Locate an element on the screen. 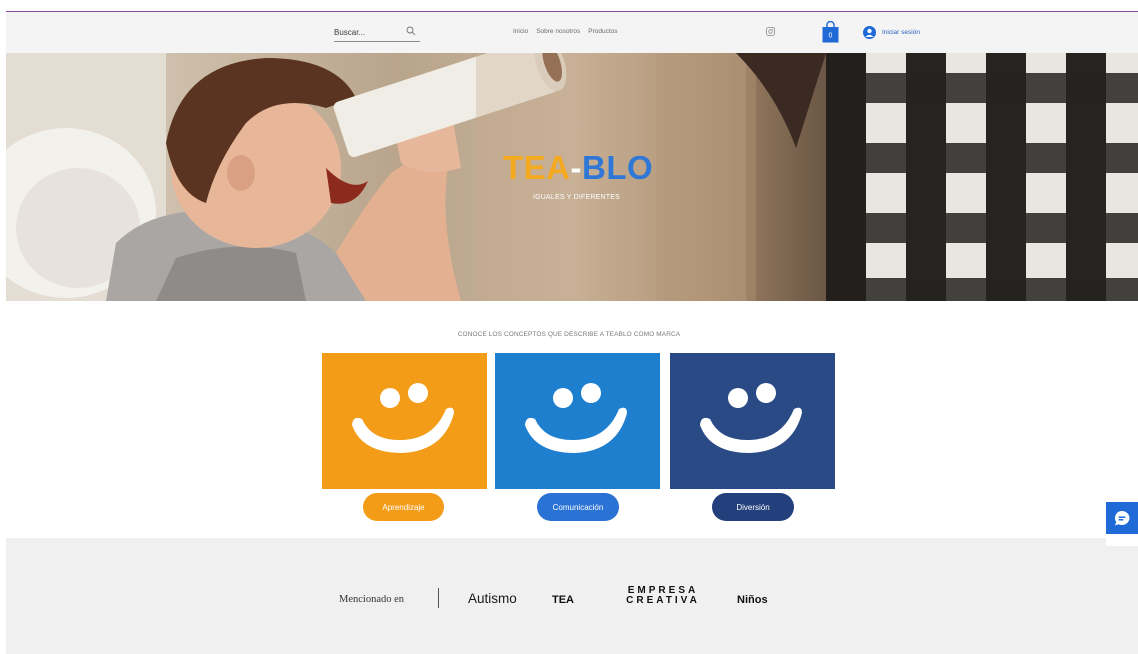  search-box is located at coordinates (377, 33).